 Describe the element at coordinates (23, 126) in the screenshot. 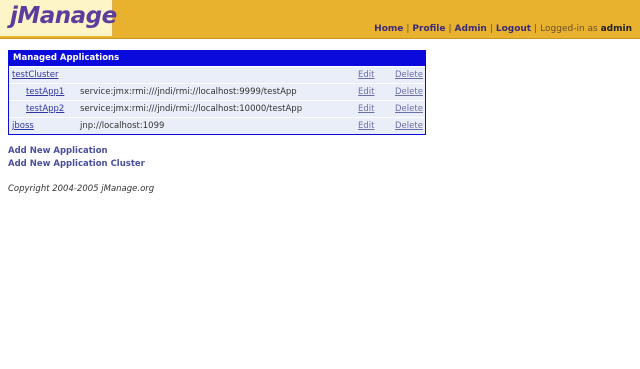

I see `app-name-link: jboss` at that location.